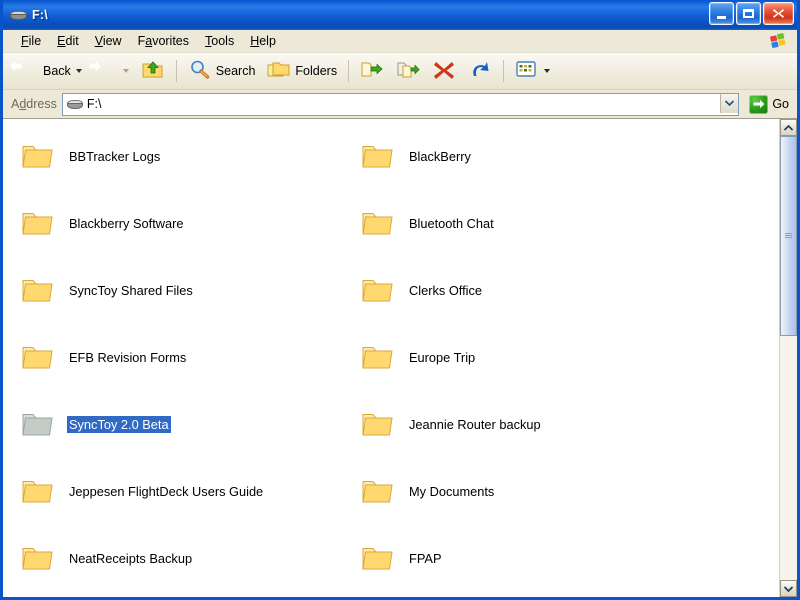  Describe the element at coordinates (440, 156) in the screenshot. I see `file-list-item-label: BlackBerry` at that location.